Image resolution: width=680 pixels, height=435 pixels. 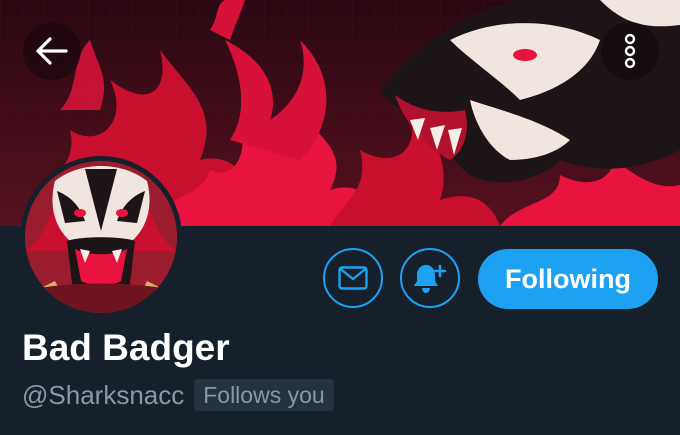 I want to click on notifications-button, so click(x=430, y=278).